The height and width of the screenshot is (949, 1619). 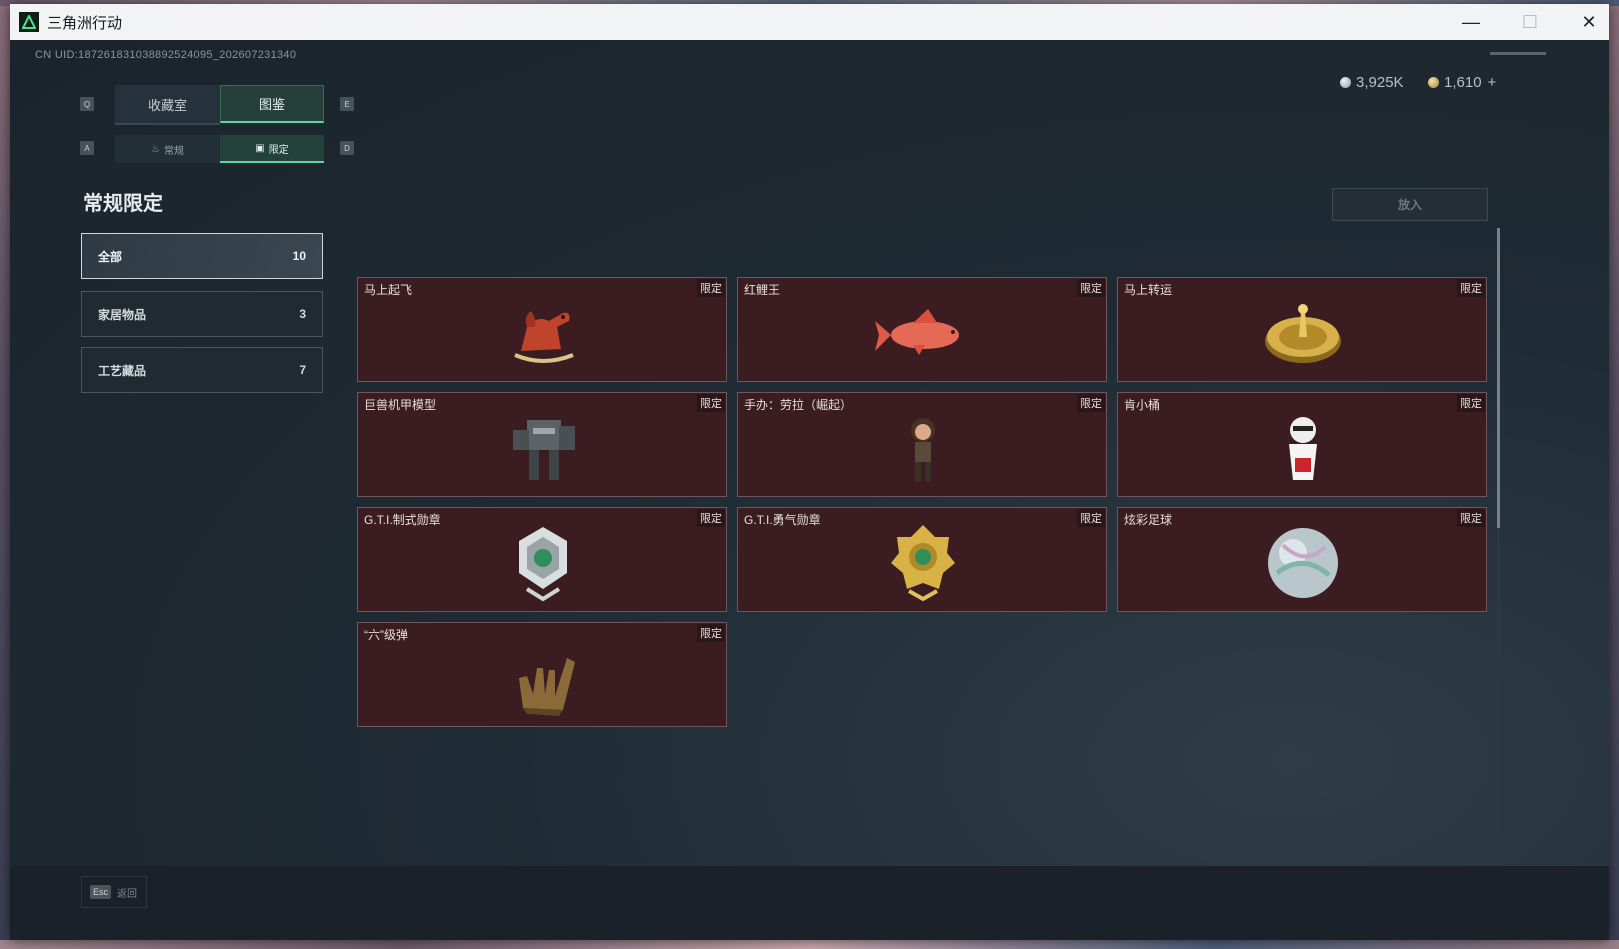 I want to click on item-card: 炫彩足球 限定, so click(x=1302, y=559).